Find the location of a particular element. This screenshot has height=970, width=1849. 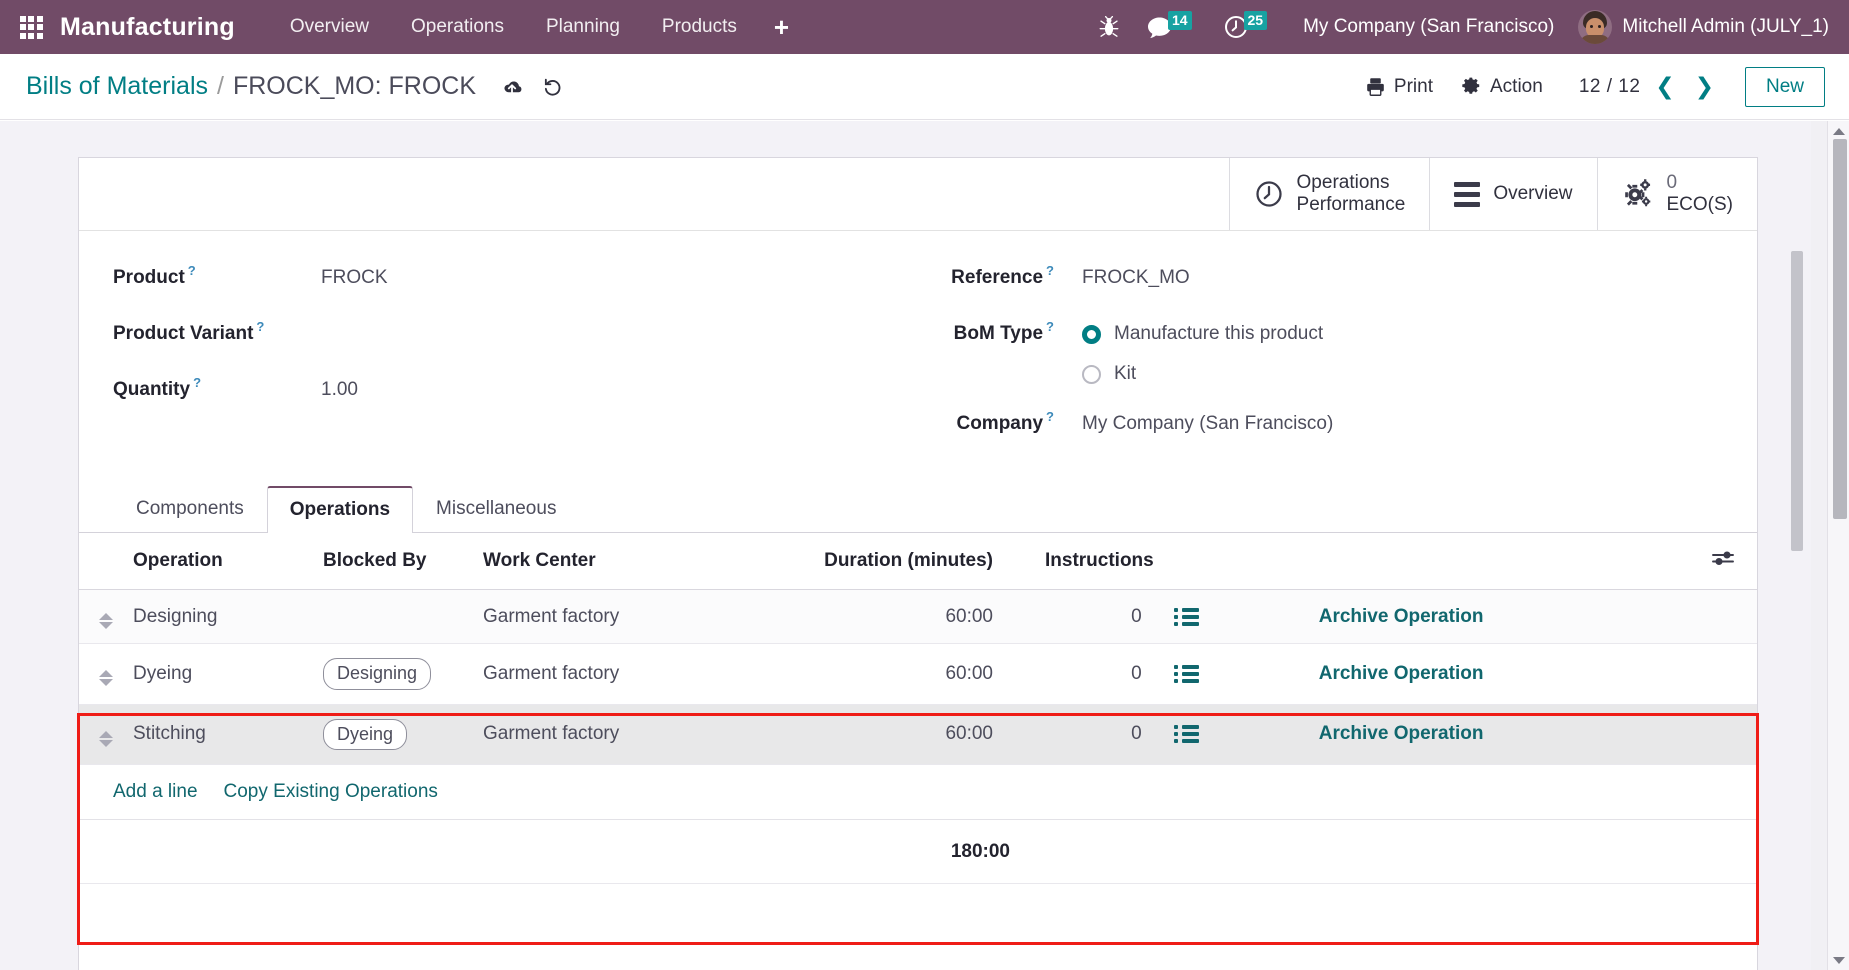

cell-blocked-by is located at coordinates (393, 616).